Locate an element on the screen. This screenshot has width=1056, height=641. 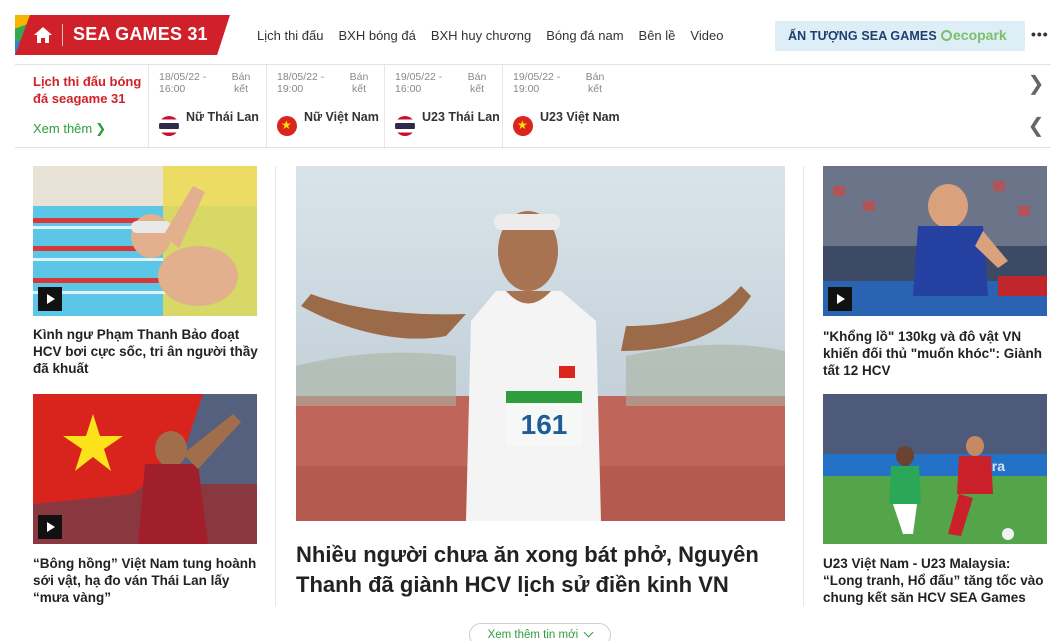
sponsor-logo: ecopark is located at coordinates (974, 35).